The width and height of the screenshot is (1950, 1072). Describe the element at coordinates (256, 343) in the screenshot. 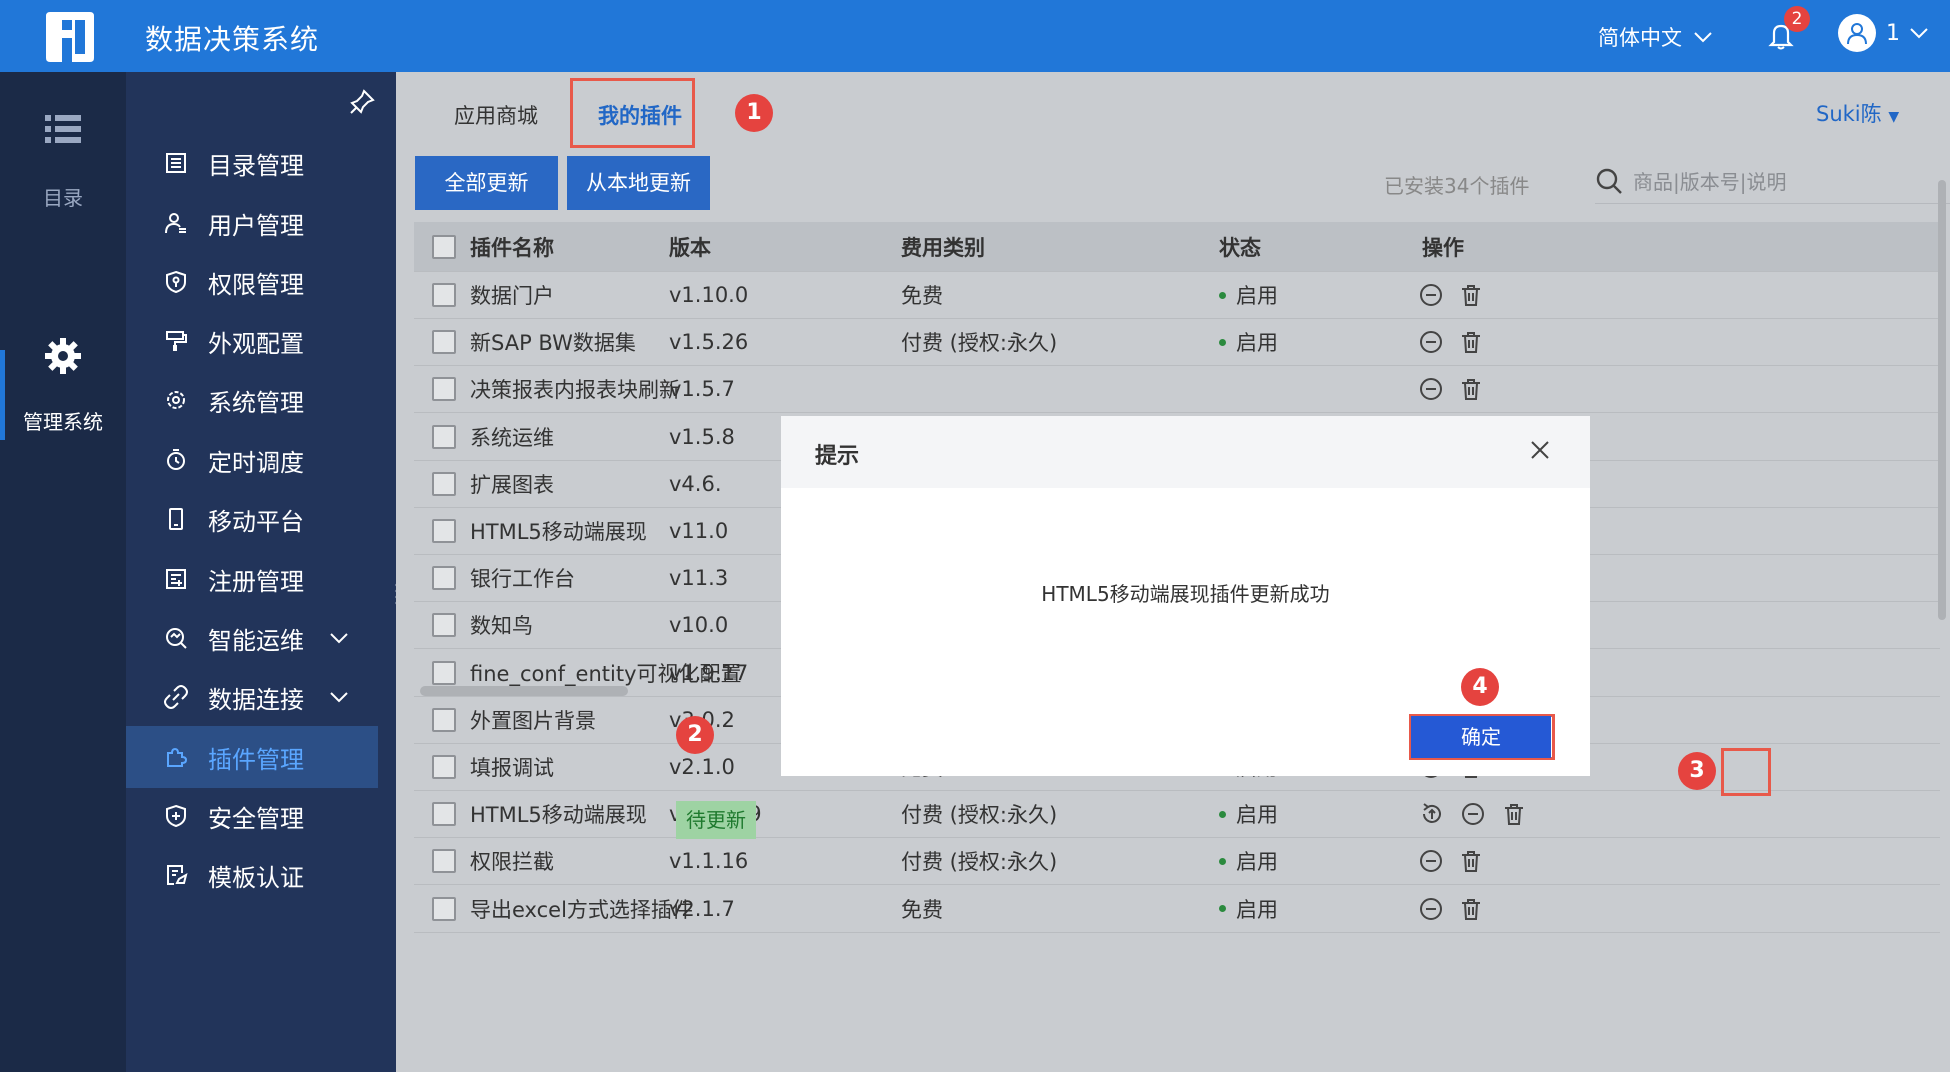

I see `sidebar-item-label: 外观配置` at that location.